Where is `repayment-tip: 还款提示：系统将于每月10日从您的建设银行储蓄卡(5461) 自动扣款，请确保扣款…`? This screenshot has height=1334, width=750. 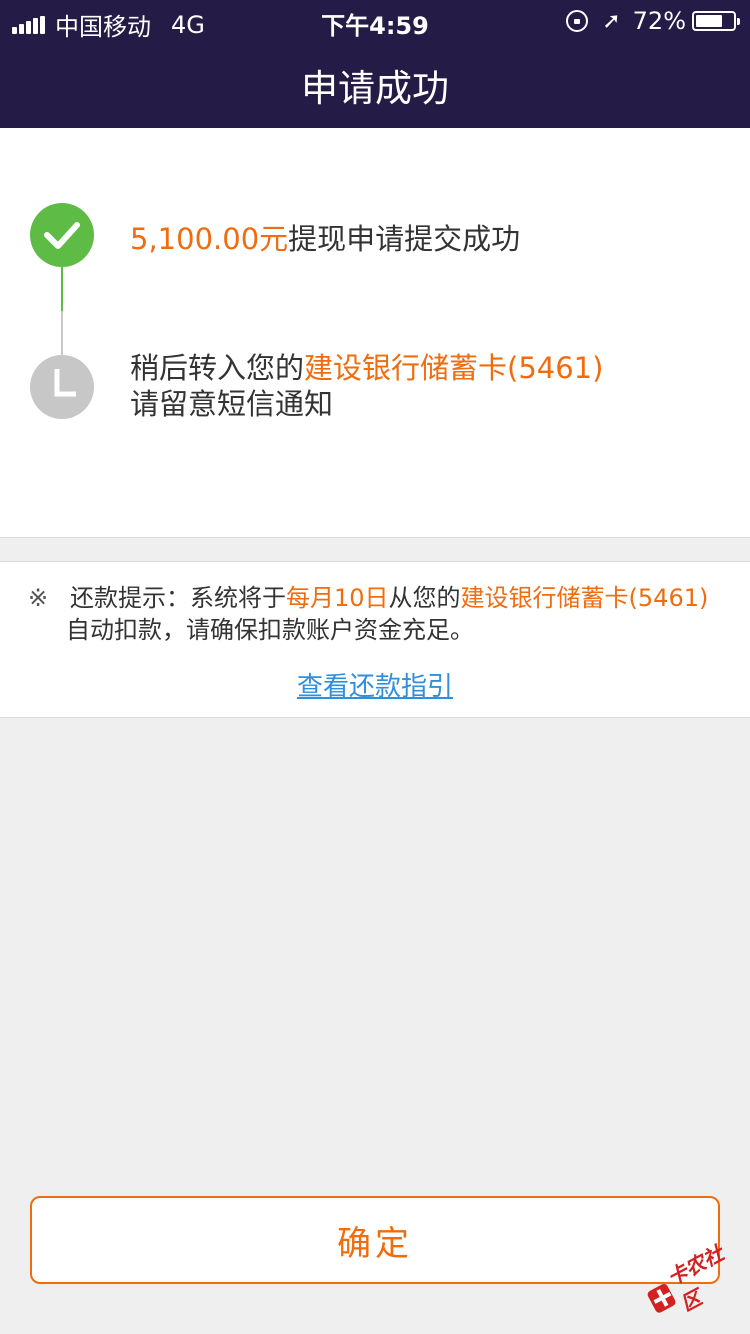
repayment-tip: 还款提示：系统将于每月10日从您的建设银行储蓄卡(5461) 自动扣款，请确保扣款… is located at coordinates (391, 614).